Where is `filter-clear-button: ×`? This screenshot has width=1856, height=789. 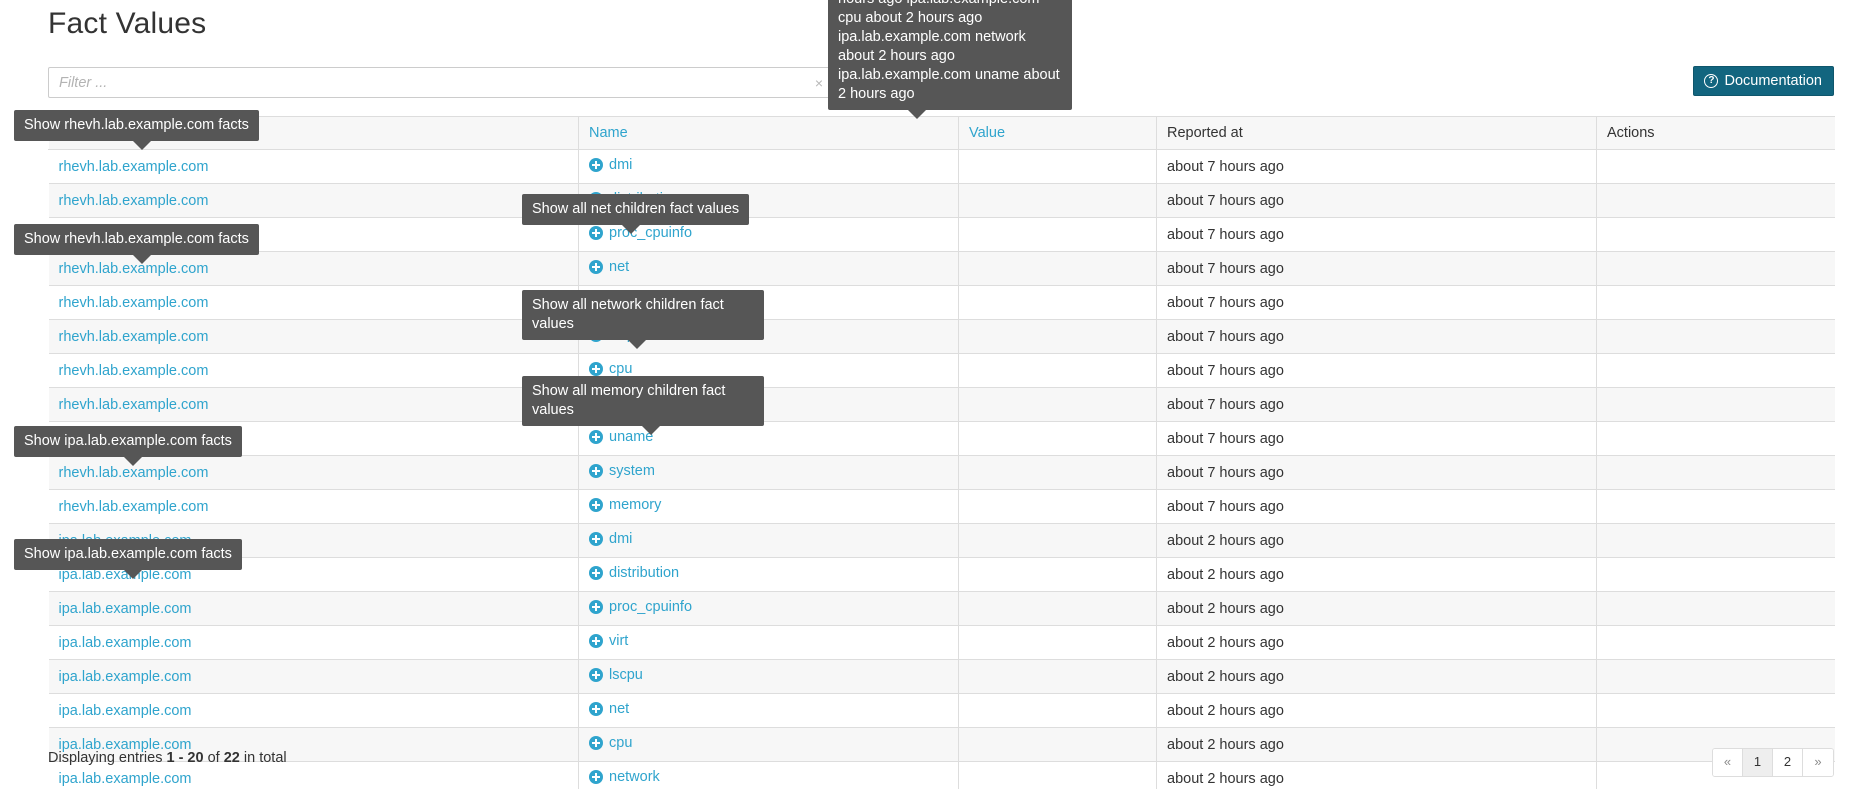
filter-clear-button: × is located at coordinates (819, 83).